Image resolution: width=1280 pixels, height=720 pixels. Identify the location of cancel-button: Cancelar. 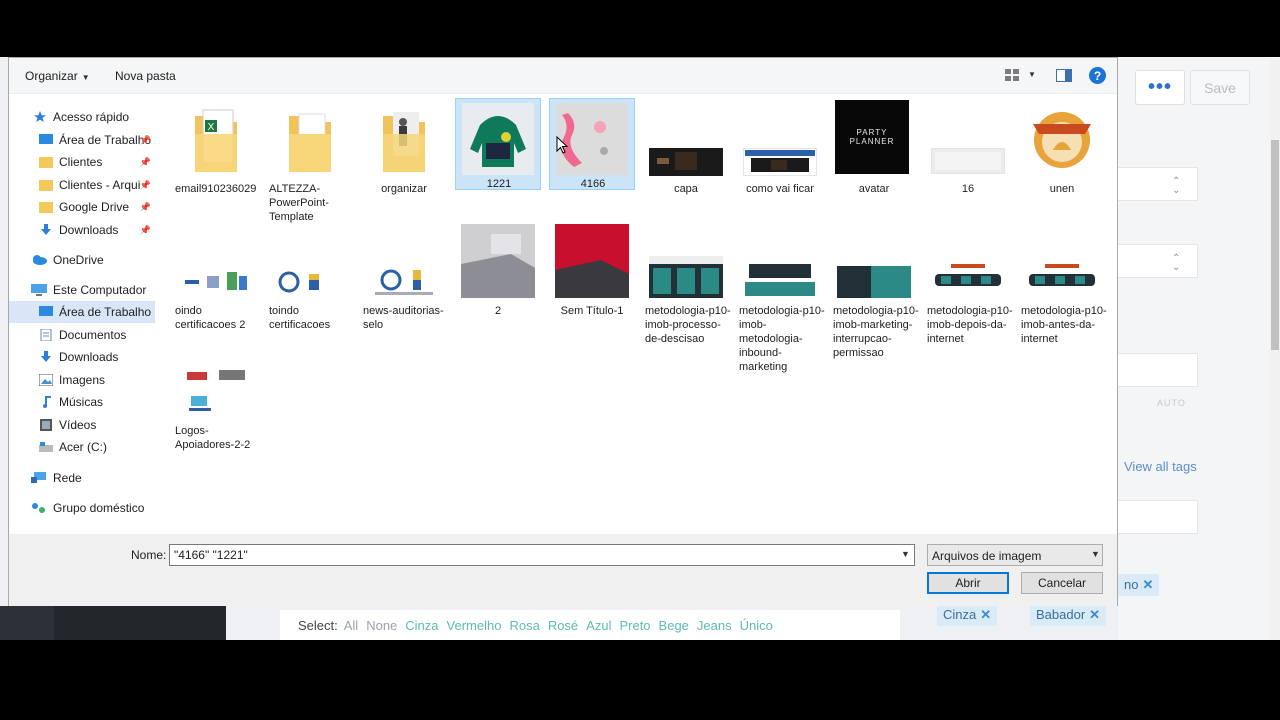
(1062, 583).